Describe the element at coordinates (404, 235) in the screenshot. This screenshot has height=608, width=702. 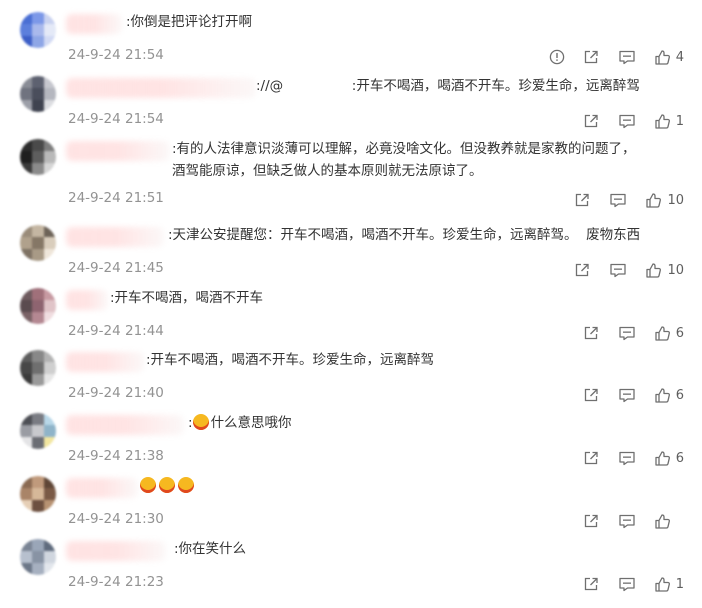
I see `comment-text-body: :天津公安提醒您：开车不喝酒，喝酒不开车。珍爱生命，远离醉驾。 废物东西` at that location.